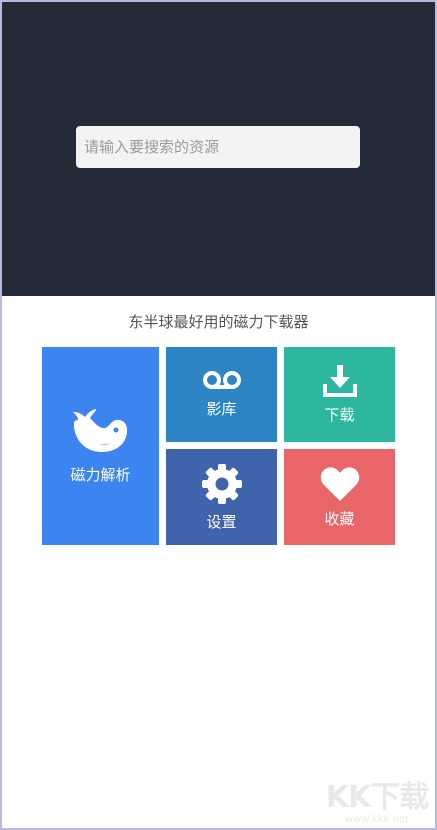  I want to click on favorites-label: 收藏, so click(339, 518).